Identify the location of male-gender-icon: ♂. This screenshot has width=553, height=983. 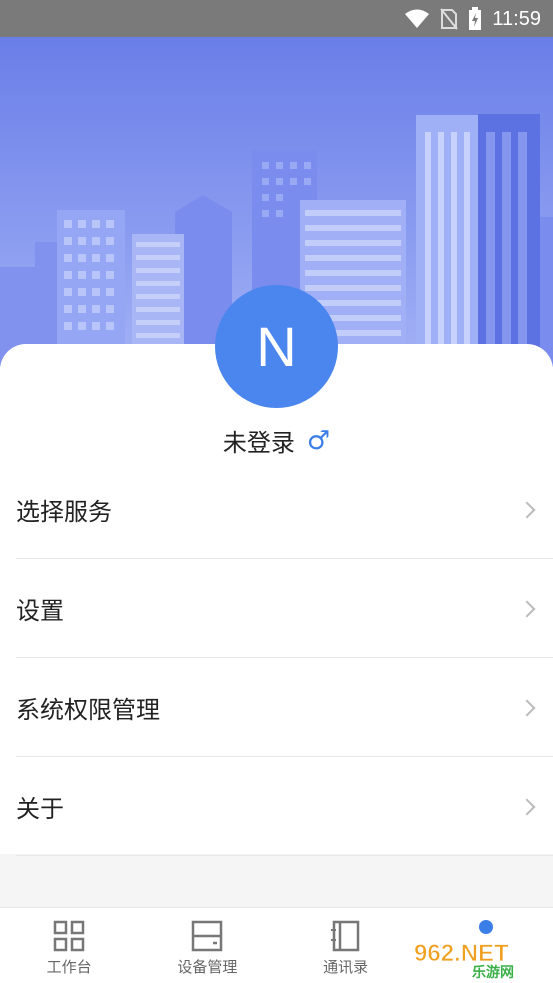
(318, 440).